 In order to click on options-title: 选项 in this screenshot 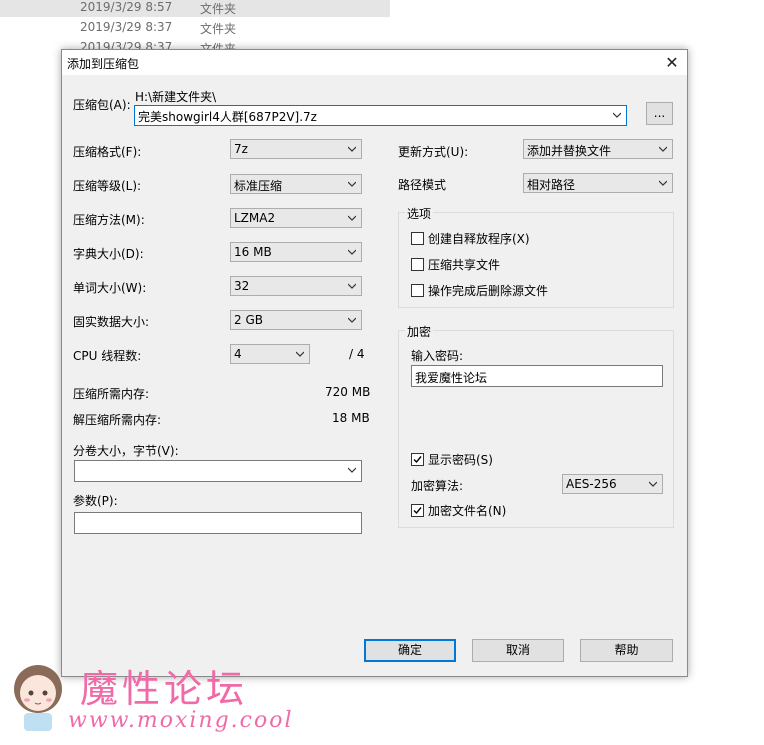, I will do `click(419, 213)`.